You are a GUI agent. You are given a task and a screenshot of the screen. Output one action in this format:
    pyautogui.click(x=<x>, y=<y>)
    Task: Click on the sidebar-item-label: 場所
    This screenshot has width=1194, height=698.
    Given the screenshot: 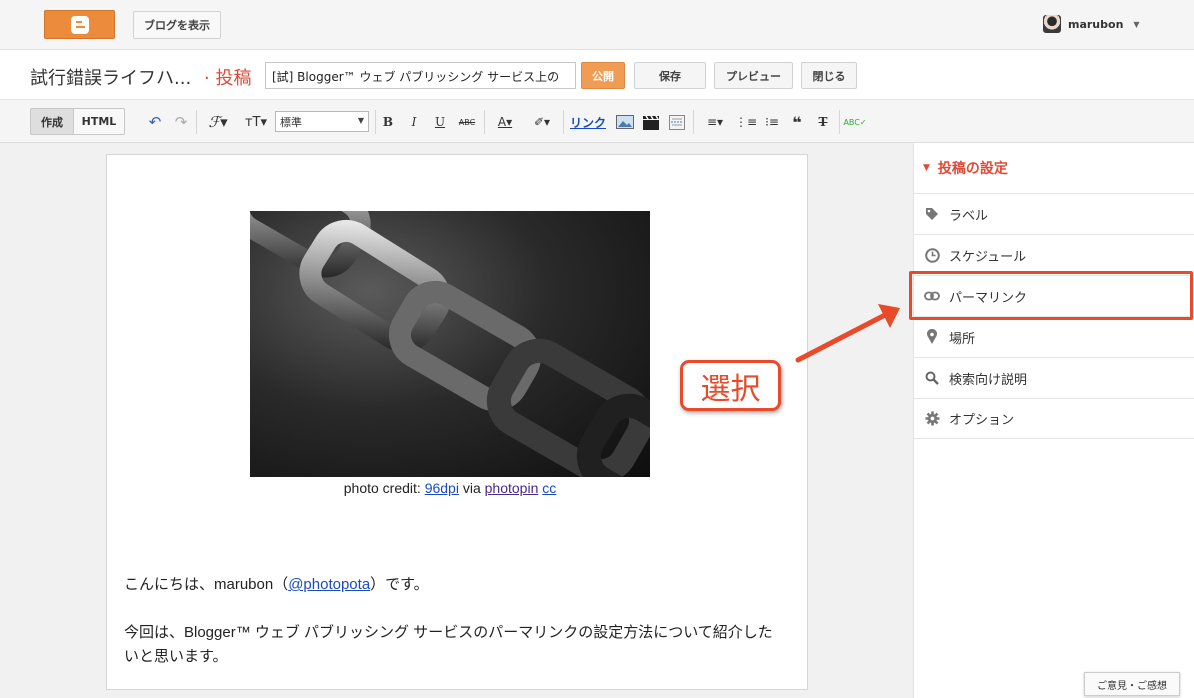 What is the action you would take?
    pyautogui.click(x=962, y=339)
    